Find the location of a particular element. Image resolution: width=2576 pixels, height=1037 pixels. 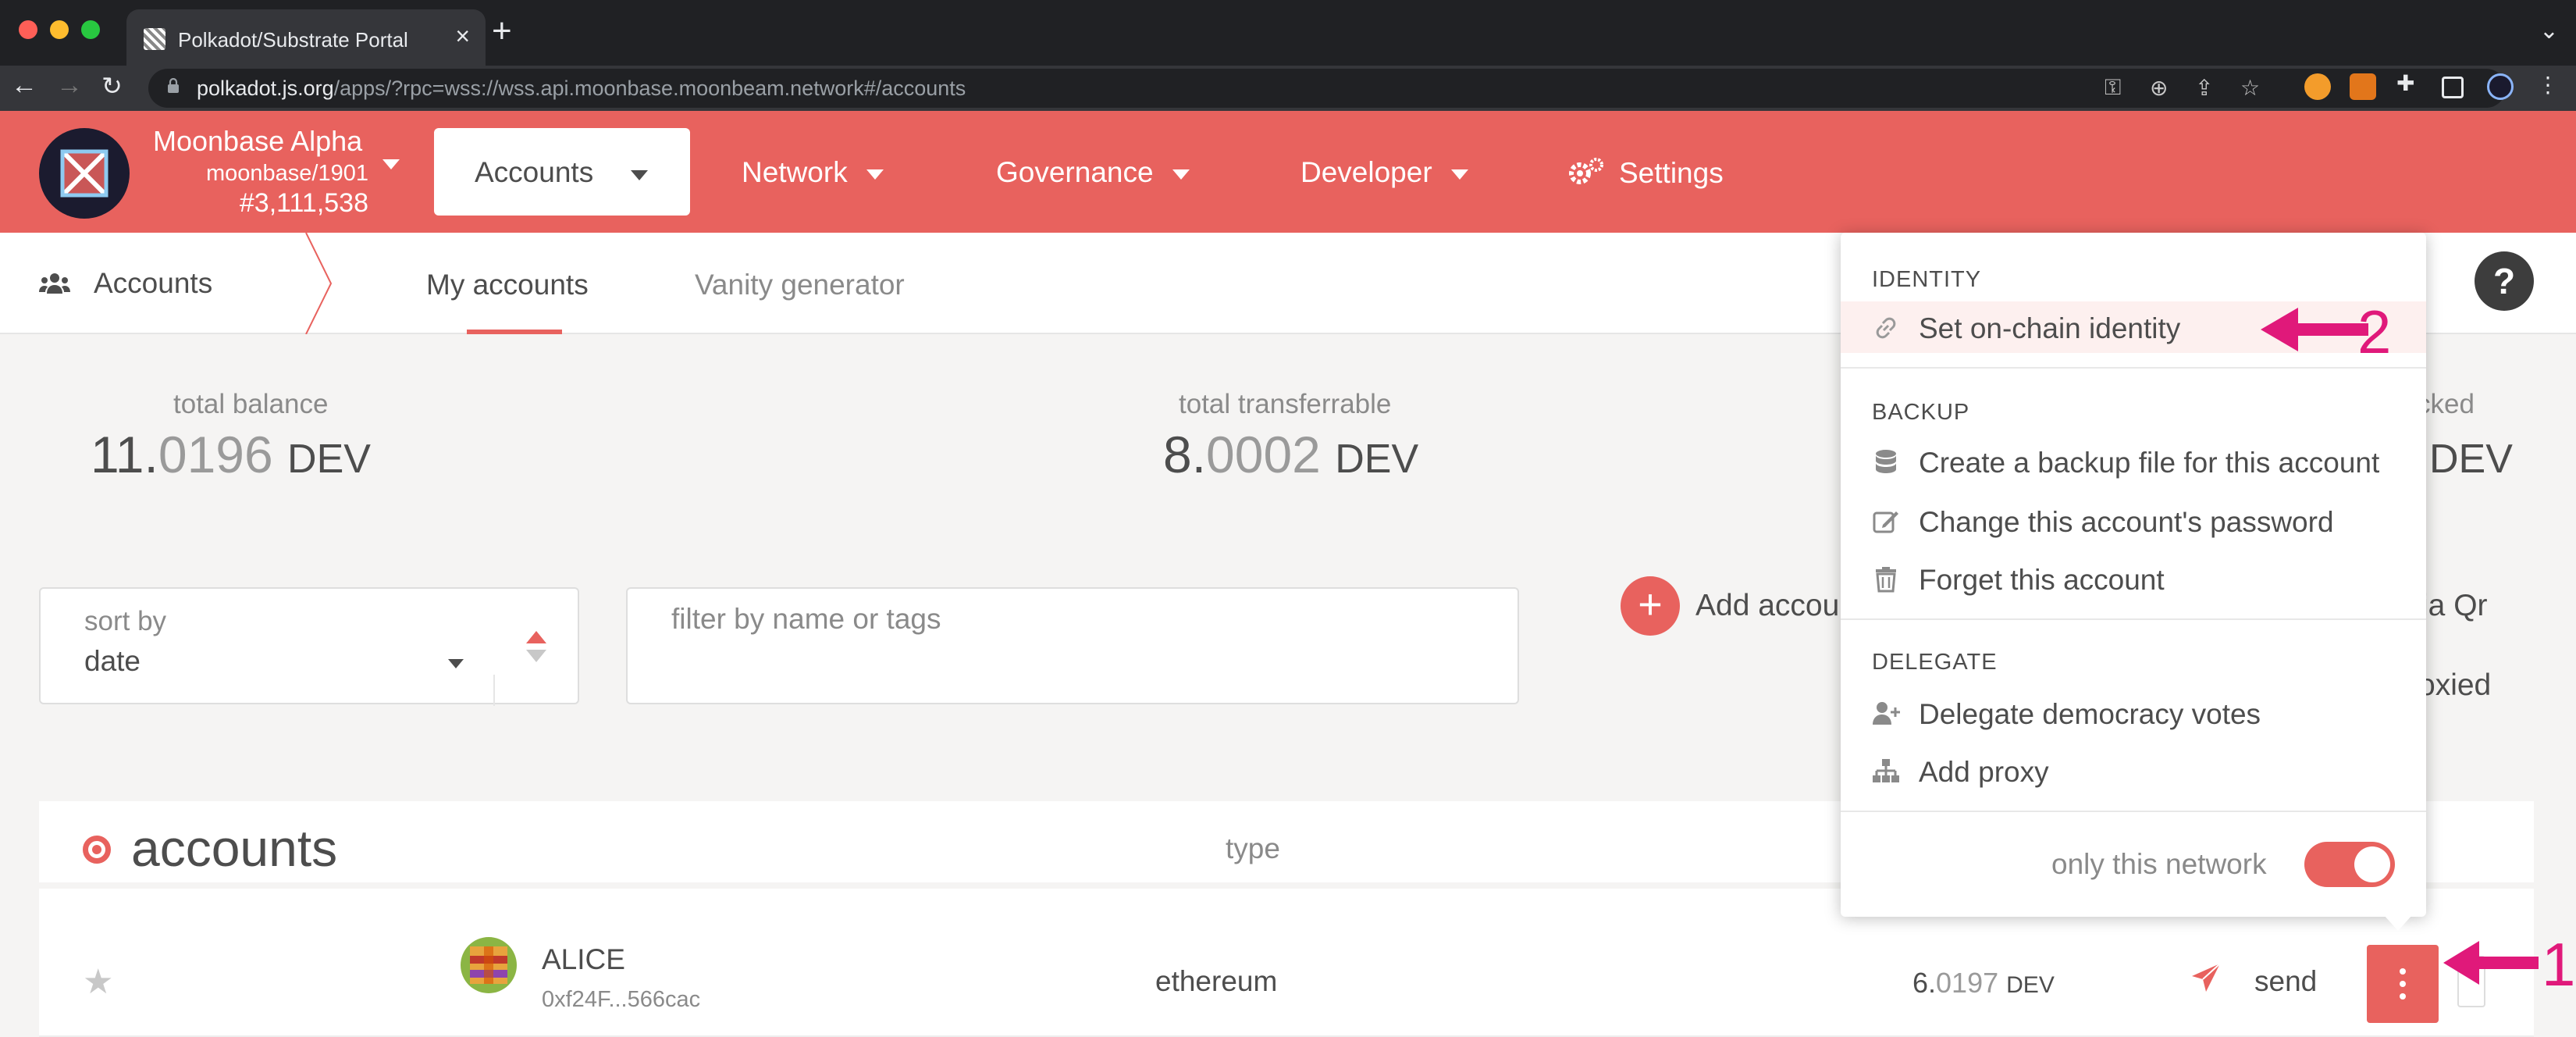

browser-tab: Polkadot/Substrate Portal × is located at coordinates (306, 37).